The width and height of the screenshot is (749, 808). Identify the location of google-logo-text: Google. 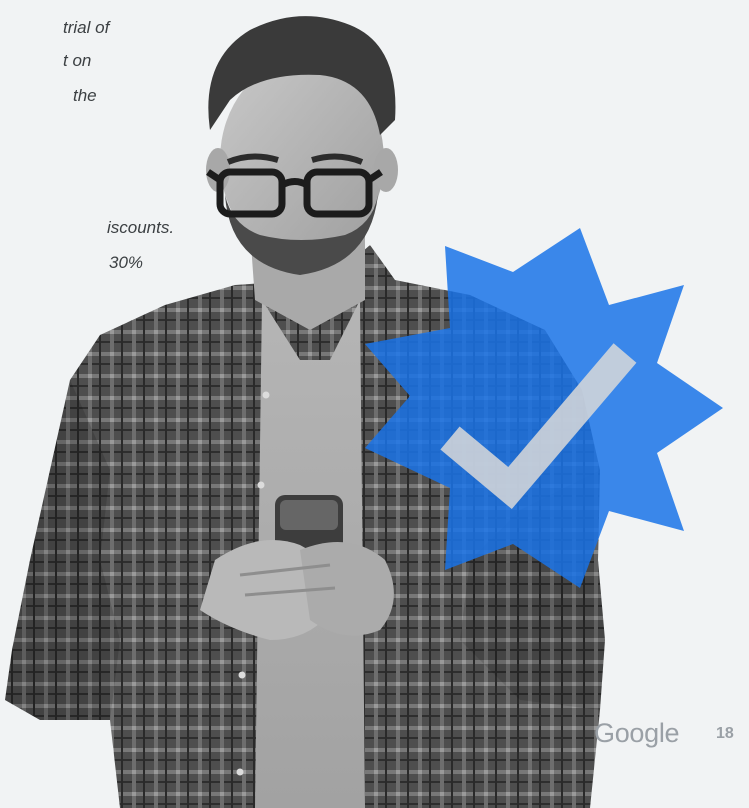
(637, 733).